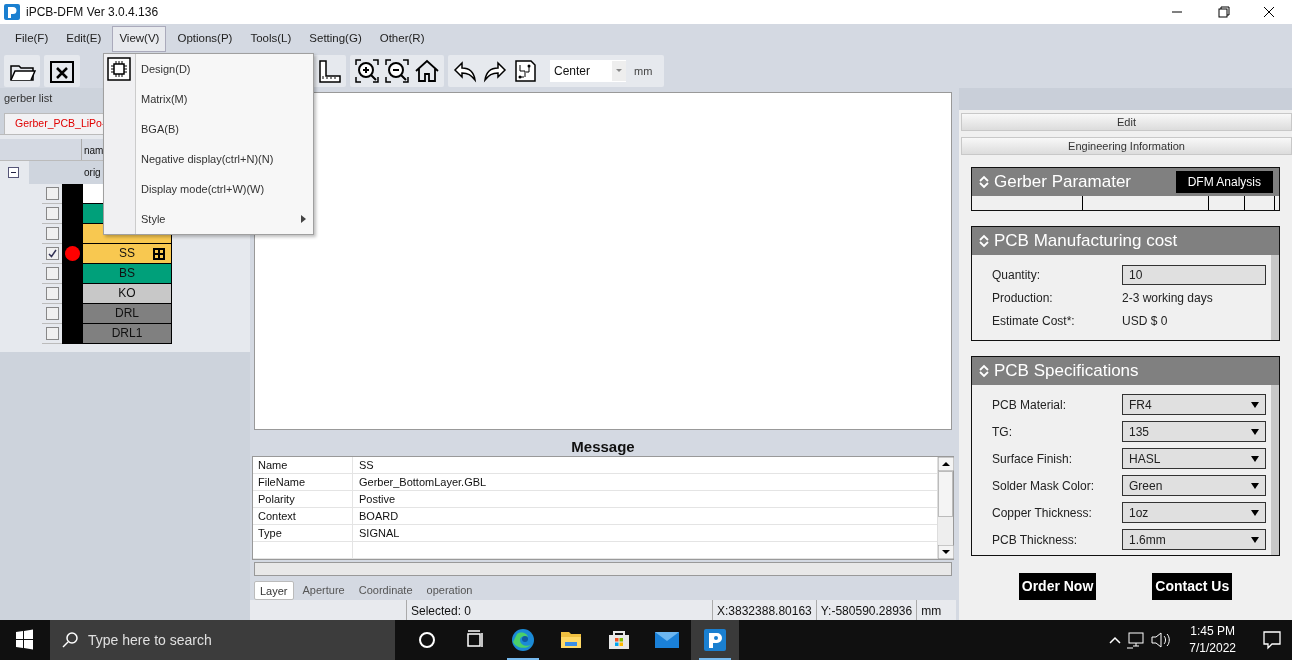 This screenshot has width=1292, height=660. Describe the element at coordinates (1062, 182) in the screenshot. I see `card-title: Gerber Paramater` at that location.